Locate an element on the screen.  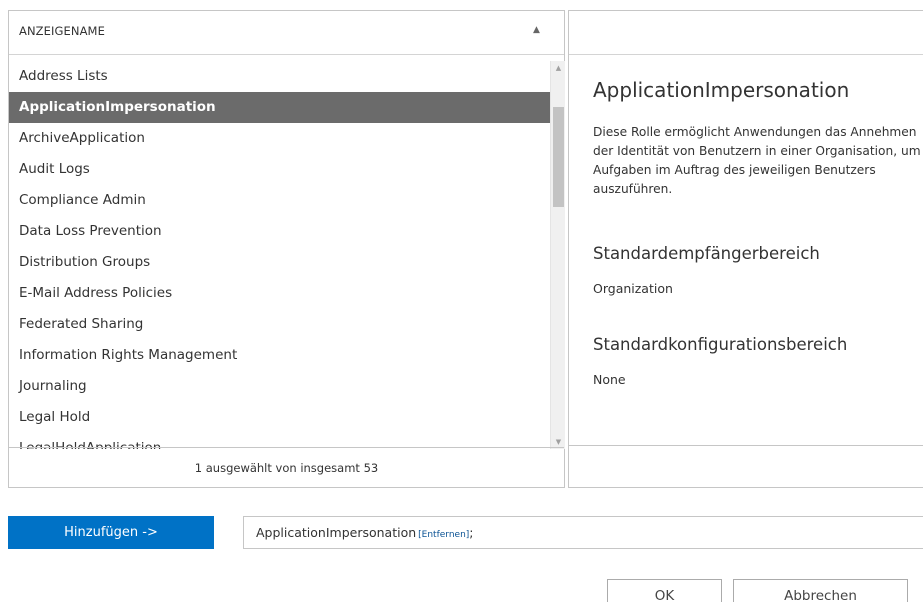
recipient-scope-heading: Standardempfängerbereich is located at coordinates (706, 253).